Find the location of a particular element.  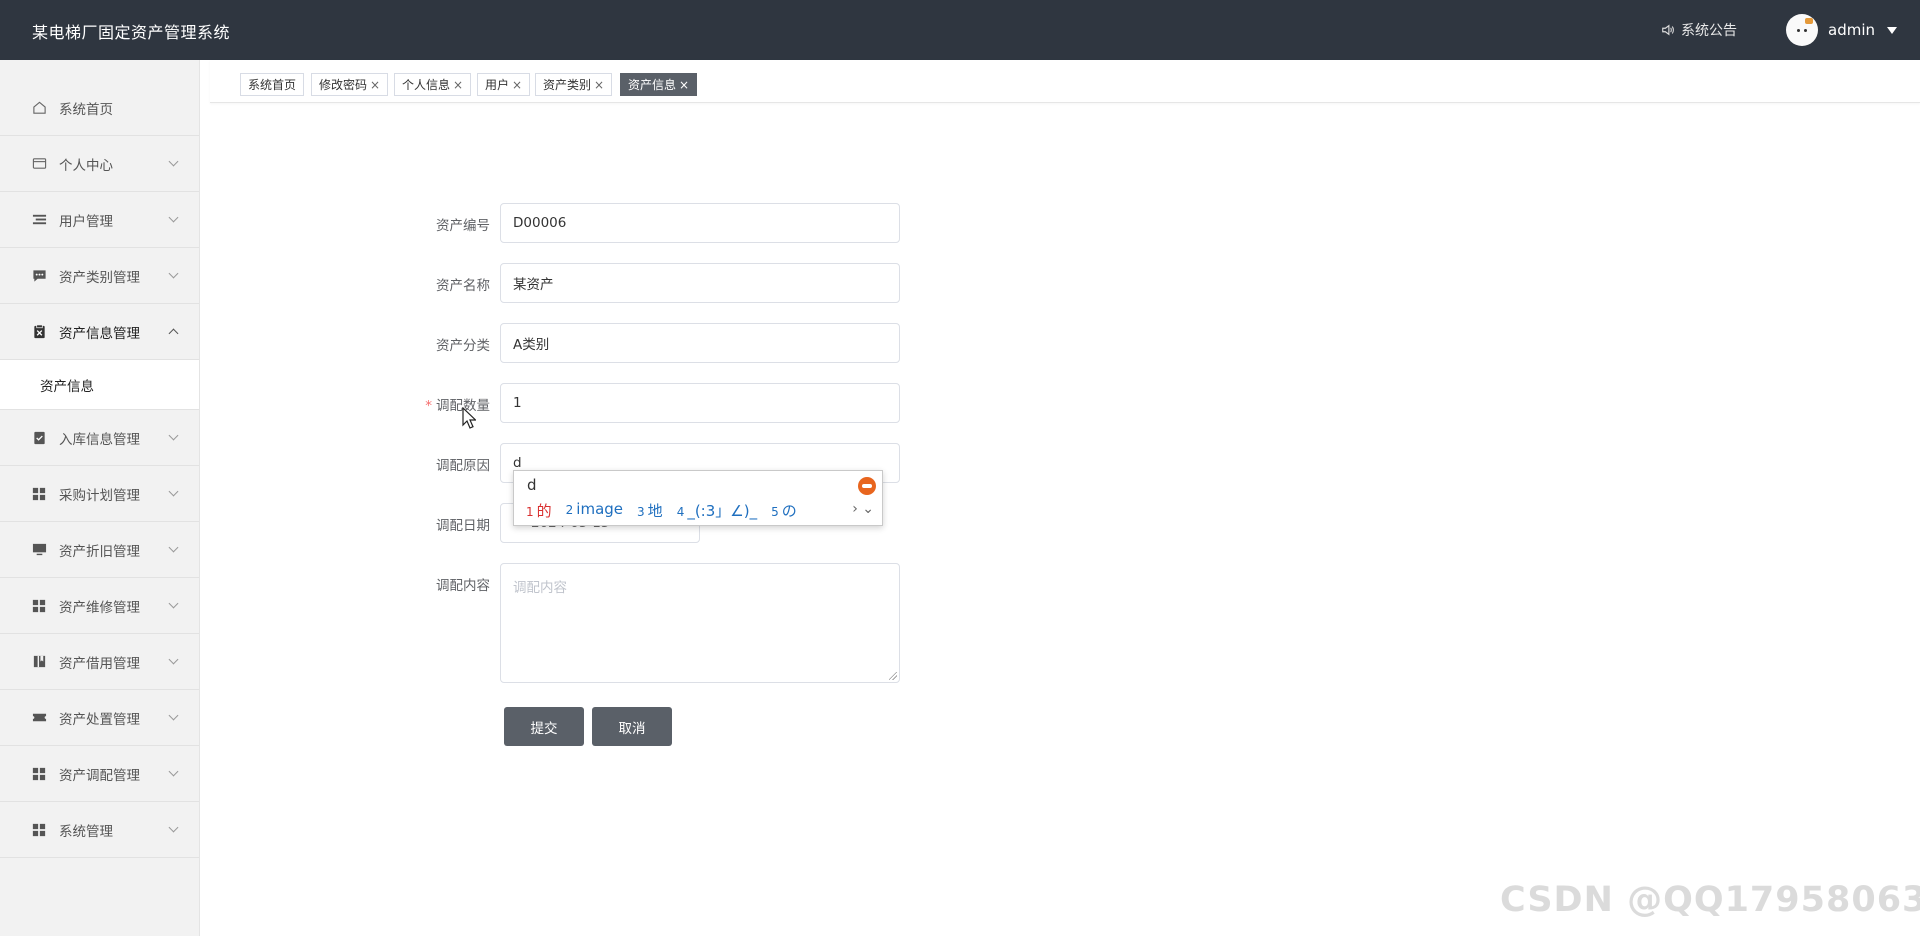

sidebar-item-asset-category: 资产类别管理 is located at coordinates (99, 276).